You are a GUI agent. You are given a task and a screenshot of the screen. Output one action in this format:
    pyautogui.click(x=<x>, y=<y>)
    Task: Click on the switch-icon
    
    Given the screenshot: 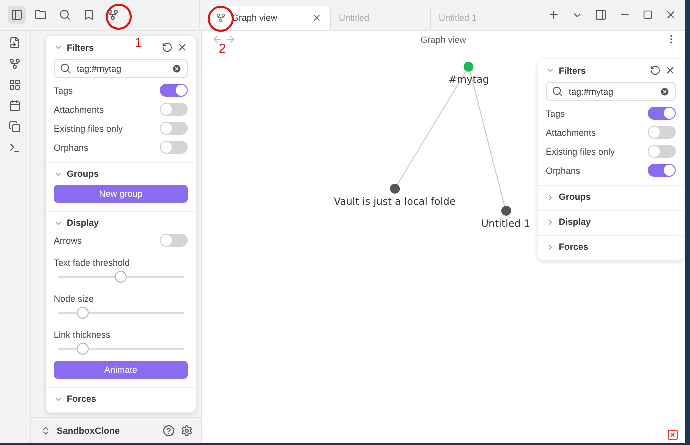 What is the action you would take?
    pyautogui.click(x=46, y=431)
    